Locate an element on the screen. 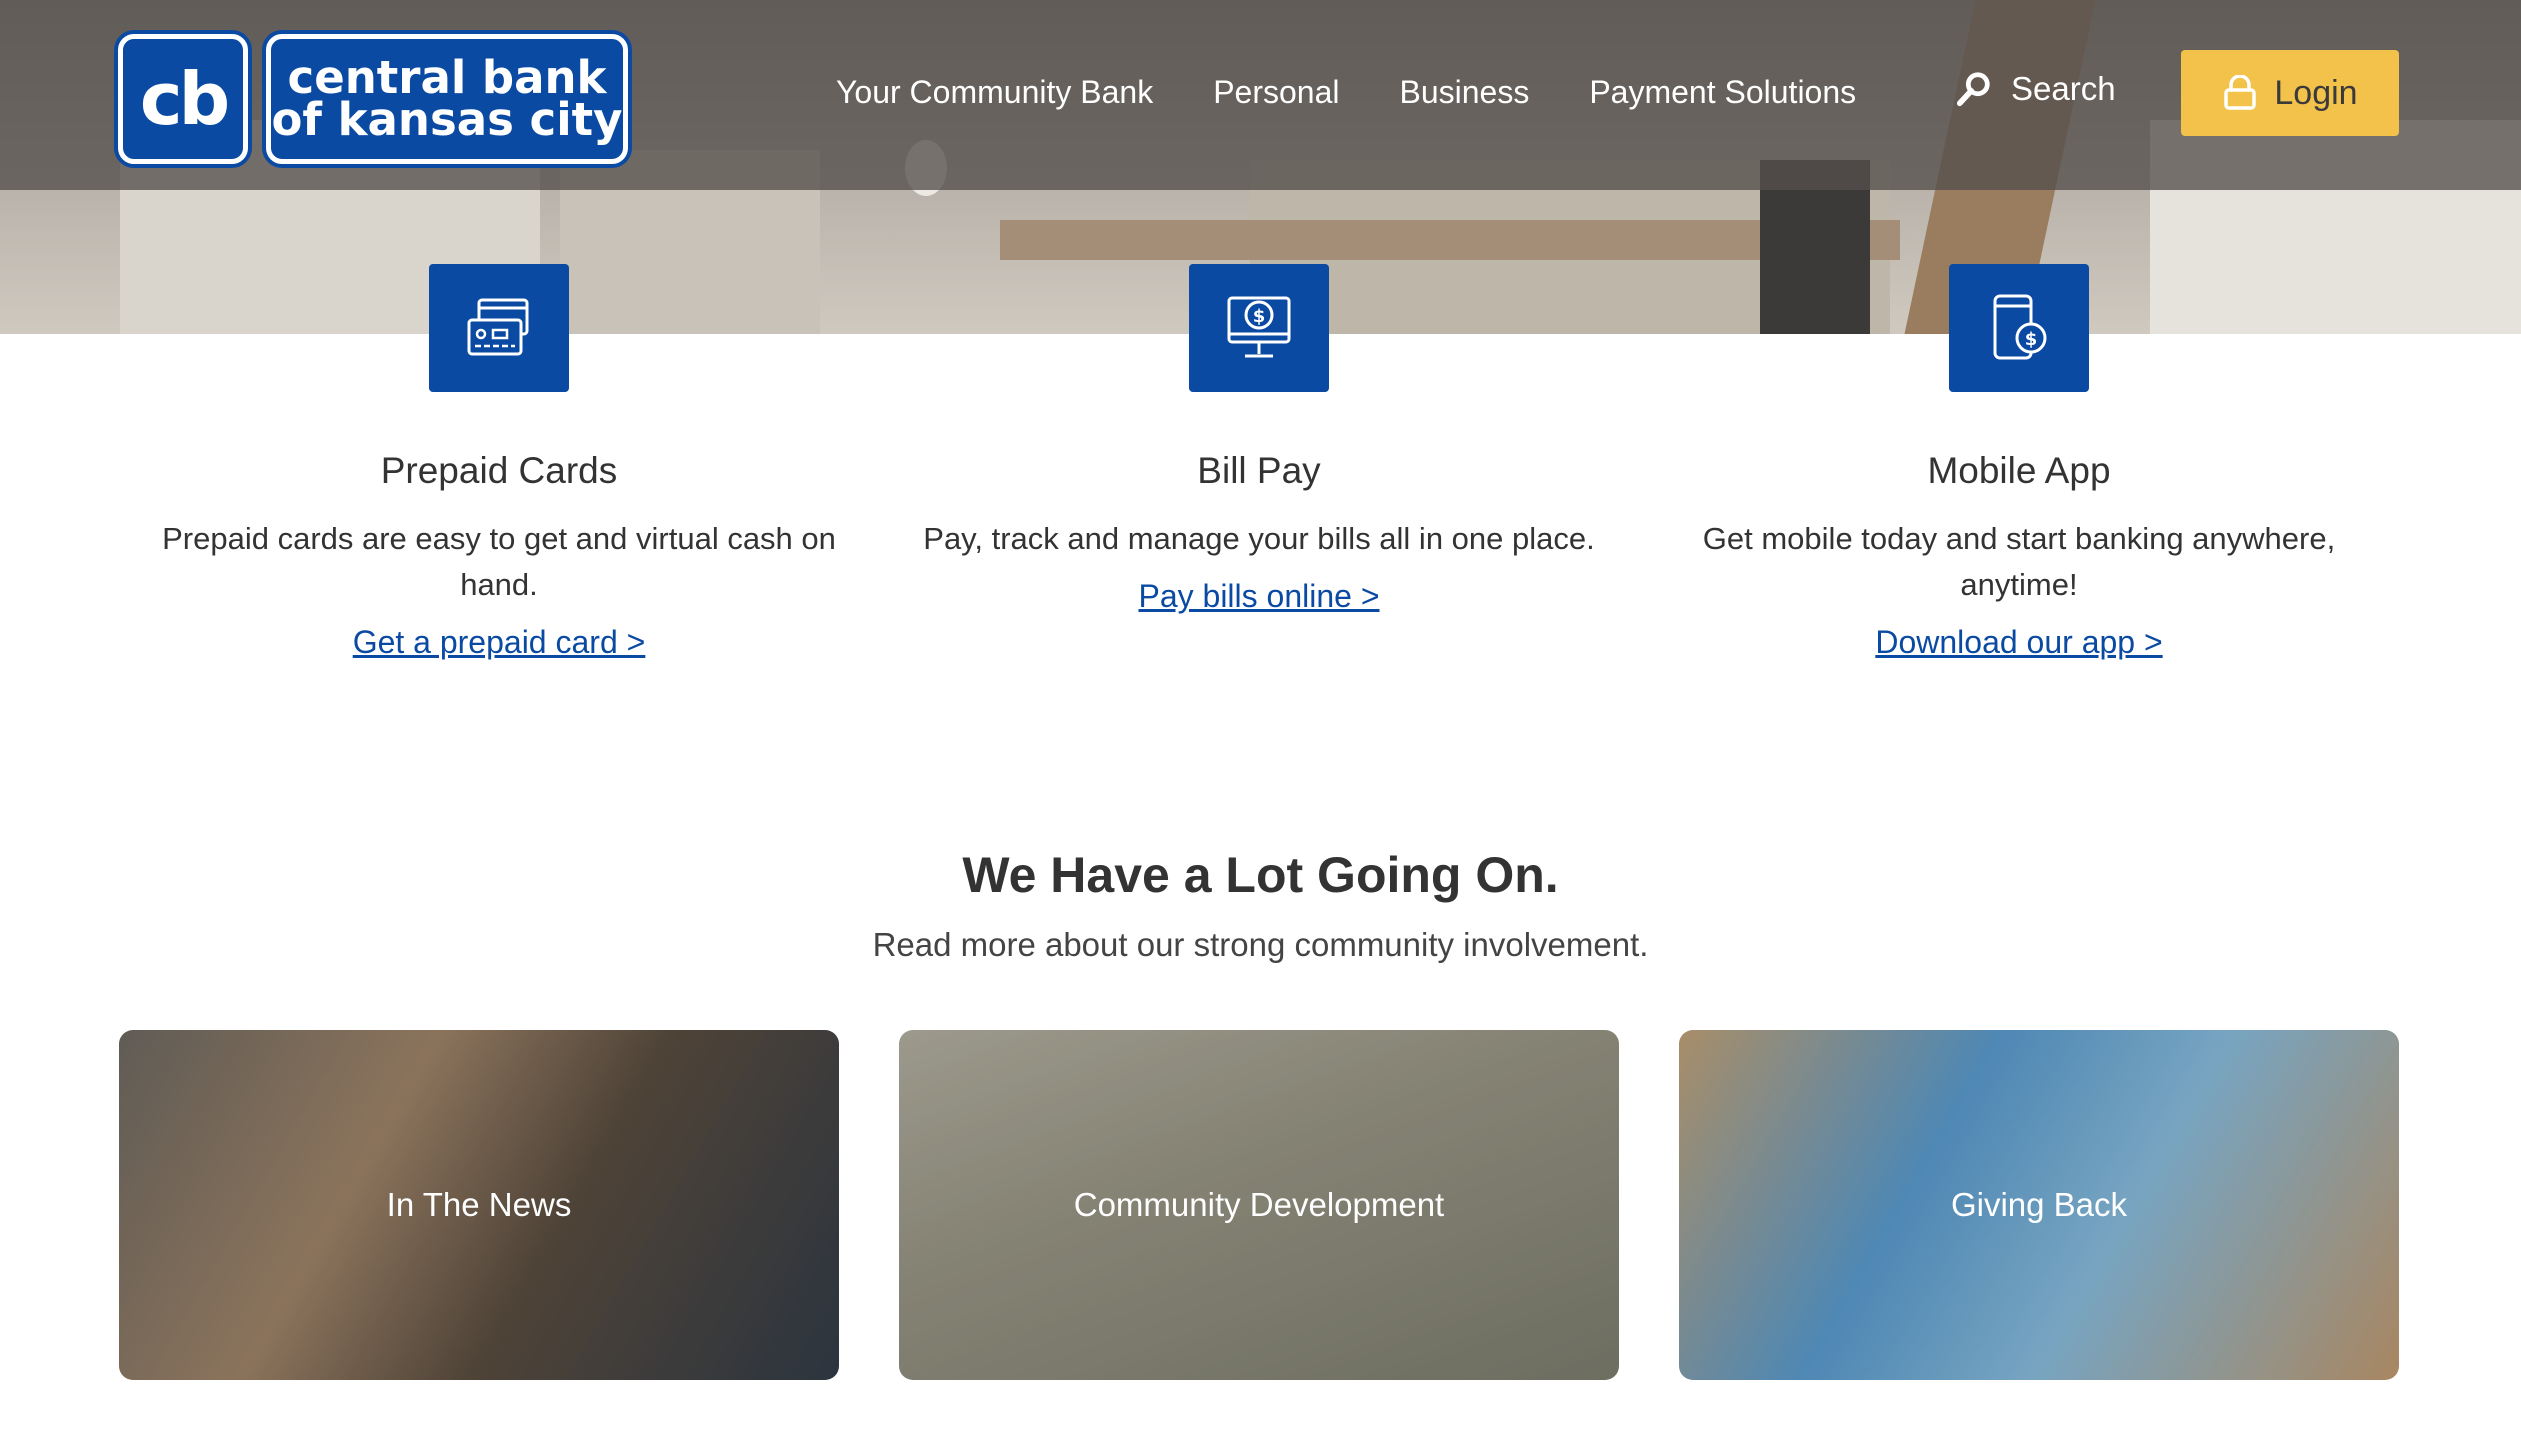 The width and height of the screenshot is (2521, 1456). login-button: Login is located at coordinates (2290, 93).